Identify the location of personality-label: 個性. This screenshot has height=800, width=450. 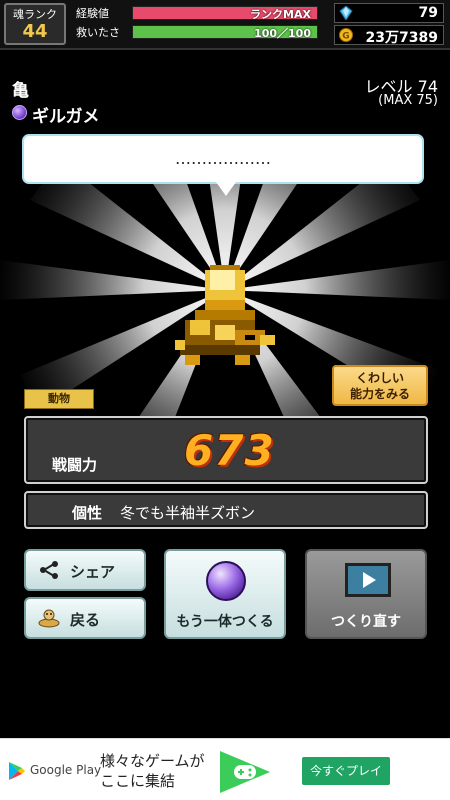
(87, 513).